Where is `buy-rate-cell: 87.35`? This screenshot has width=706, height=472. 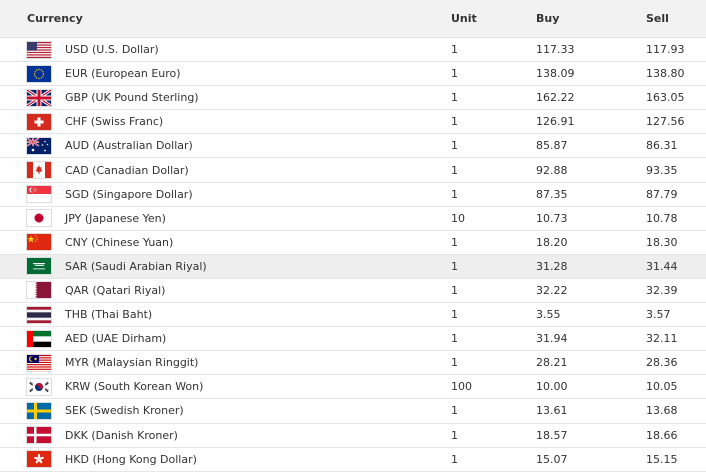
buy-rate-cell: 87.35 is located at coordinates (552, 194).